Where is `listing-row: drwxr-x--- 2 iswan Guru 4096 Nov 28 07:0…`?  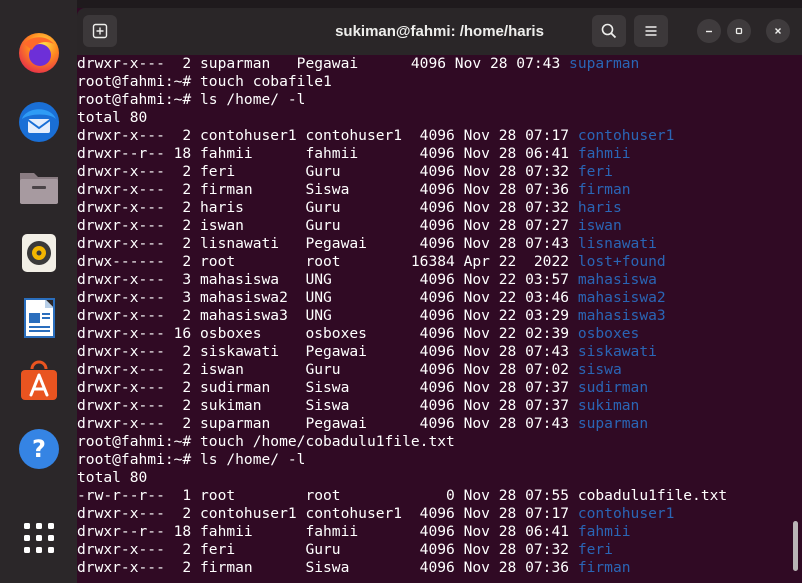
listing-row: drwxr-x--- 2 iswan Guru 4096 Nov 28 07:0… is located at coordinates (433, 370).